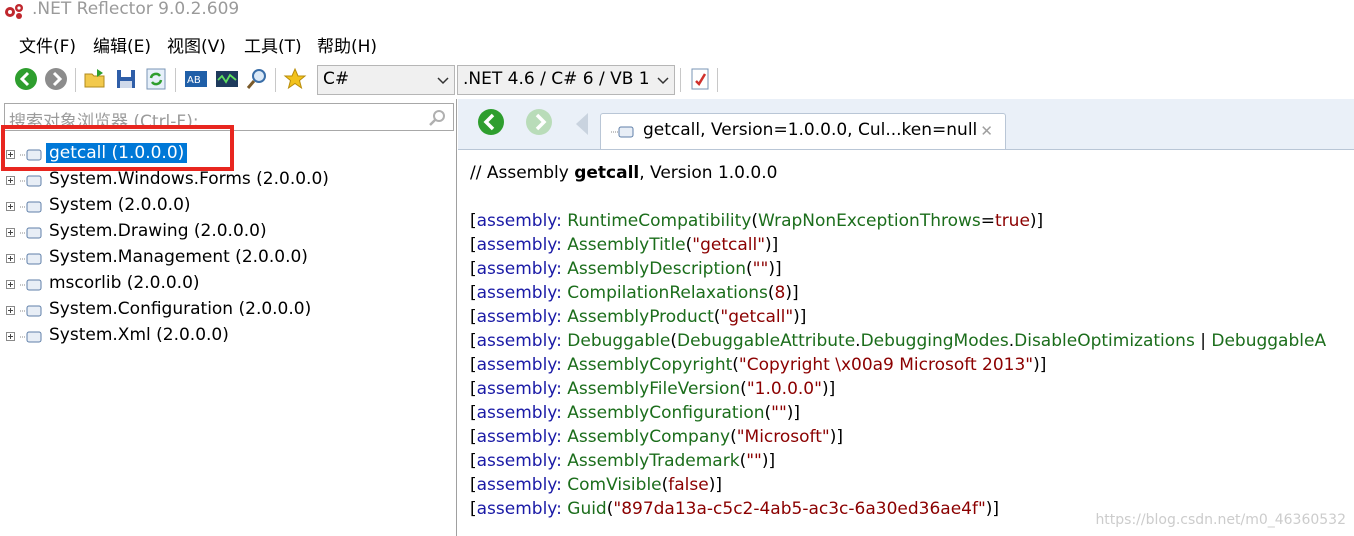 The image size is (1354, 536). I want to click on menu-file: 文件(F), so click(47, 44).